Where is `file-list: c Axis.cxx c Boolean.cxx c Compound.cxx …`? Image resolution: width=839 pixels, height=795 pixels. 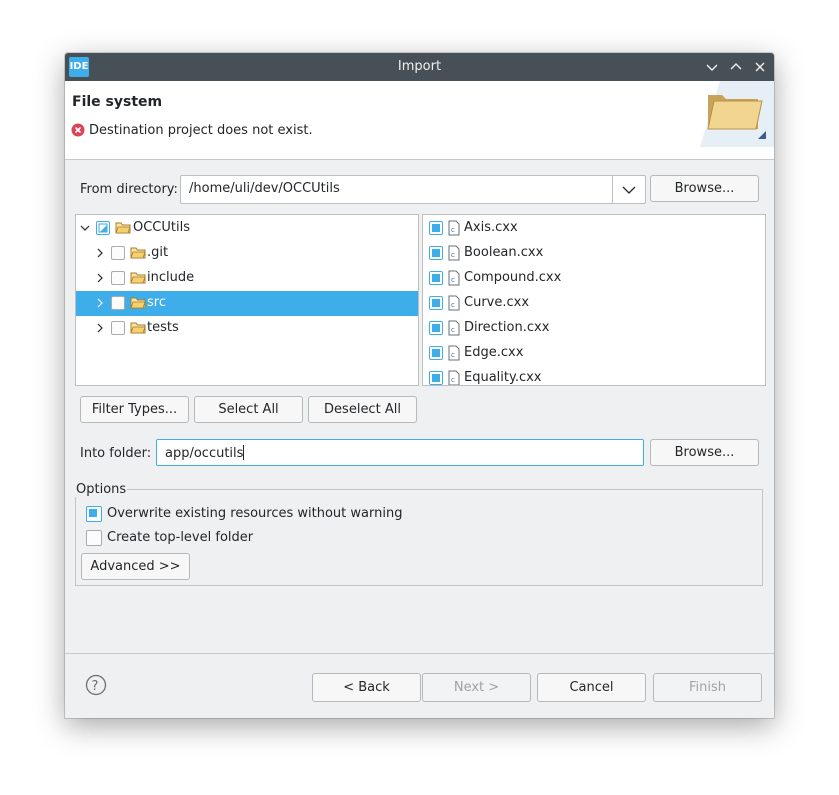 file-list: c Axis.cxx c Boolean.cxx c Compound.cxx … is located at coordinates (594, 300).